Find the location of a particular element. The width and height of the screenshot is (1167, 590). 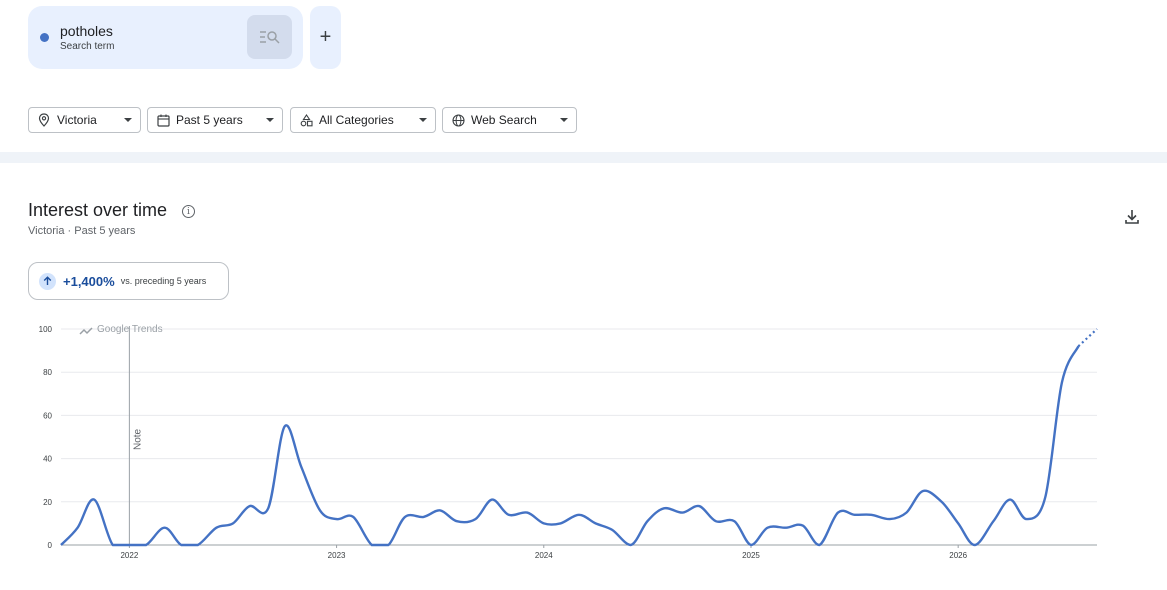

search-term-card: potholes Search term is located at coordinates (165, 37).